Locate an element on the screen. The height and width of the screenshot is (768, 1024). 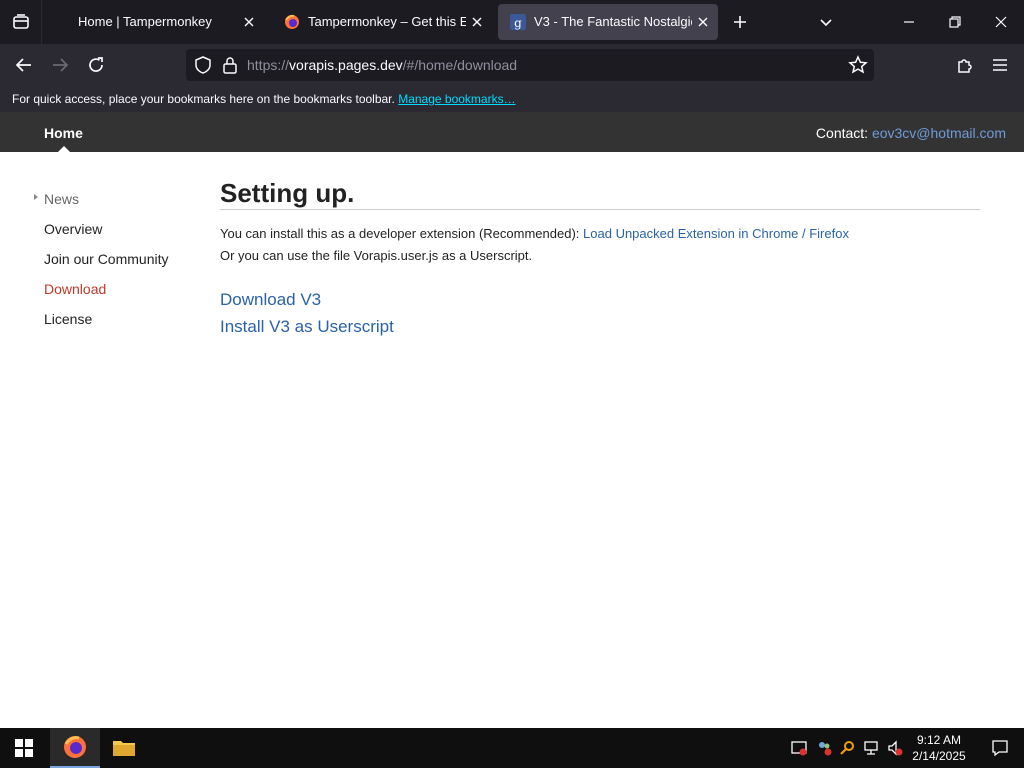
start-button is located at coordinates (24, 748).